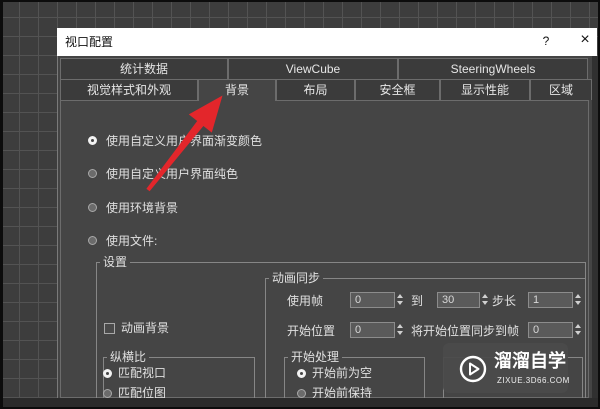 The width and height of the screenshot is (600, 409). I want to click on radio-ui-solid-label: 使用自定义用户界面纯色, so click(172, 174).